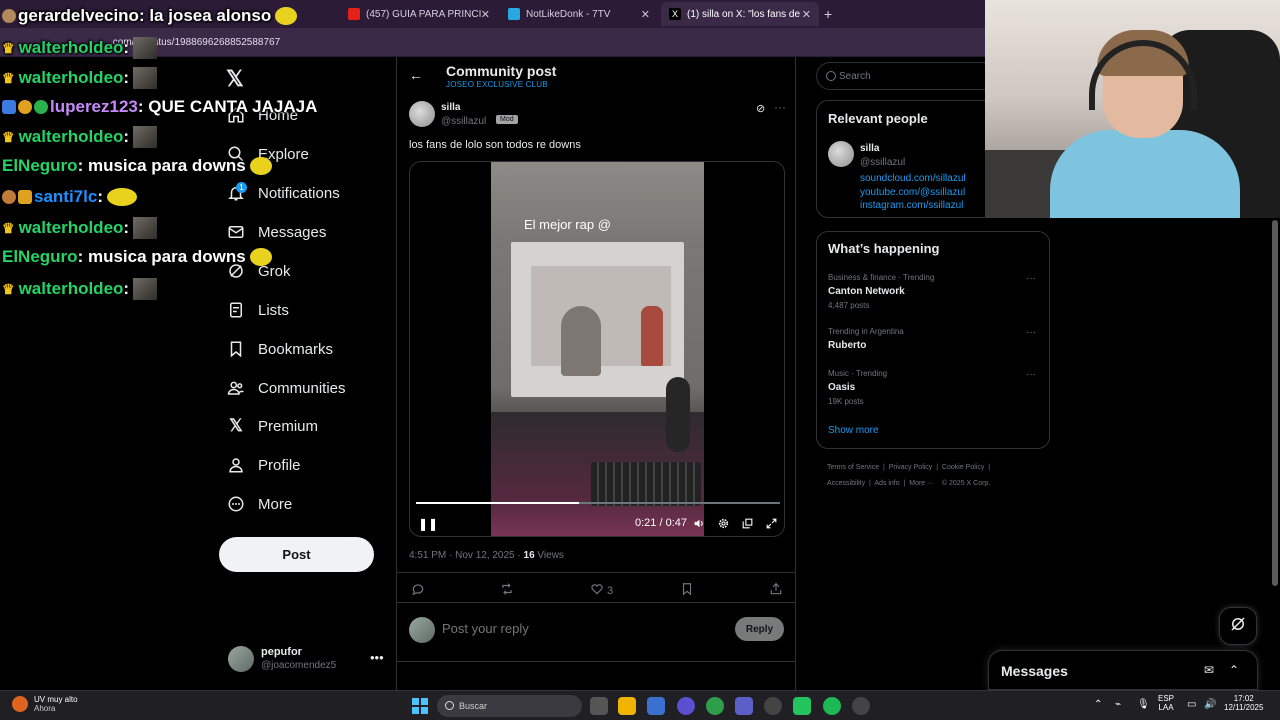 This screenshot has height=720, width=1280. What do you see at coordinates (760, 108) in the screenshot?
I see `grok-explain-icon: ⊘` at bounding box center [760, 108].